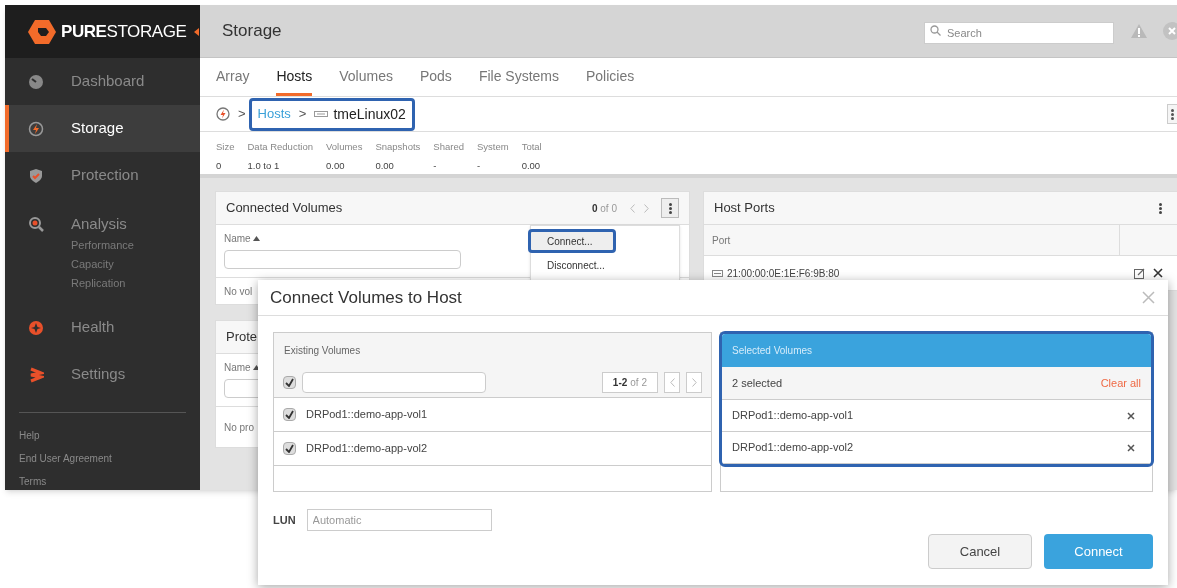 Image resolution: width=1177 pixels, height=588 pixels. What do you see at coordinates (256, 238) in the screenshot?
I see `sort-up-icon` at bounding box center [256, 238].